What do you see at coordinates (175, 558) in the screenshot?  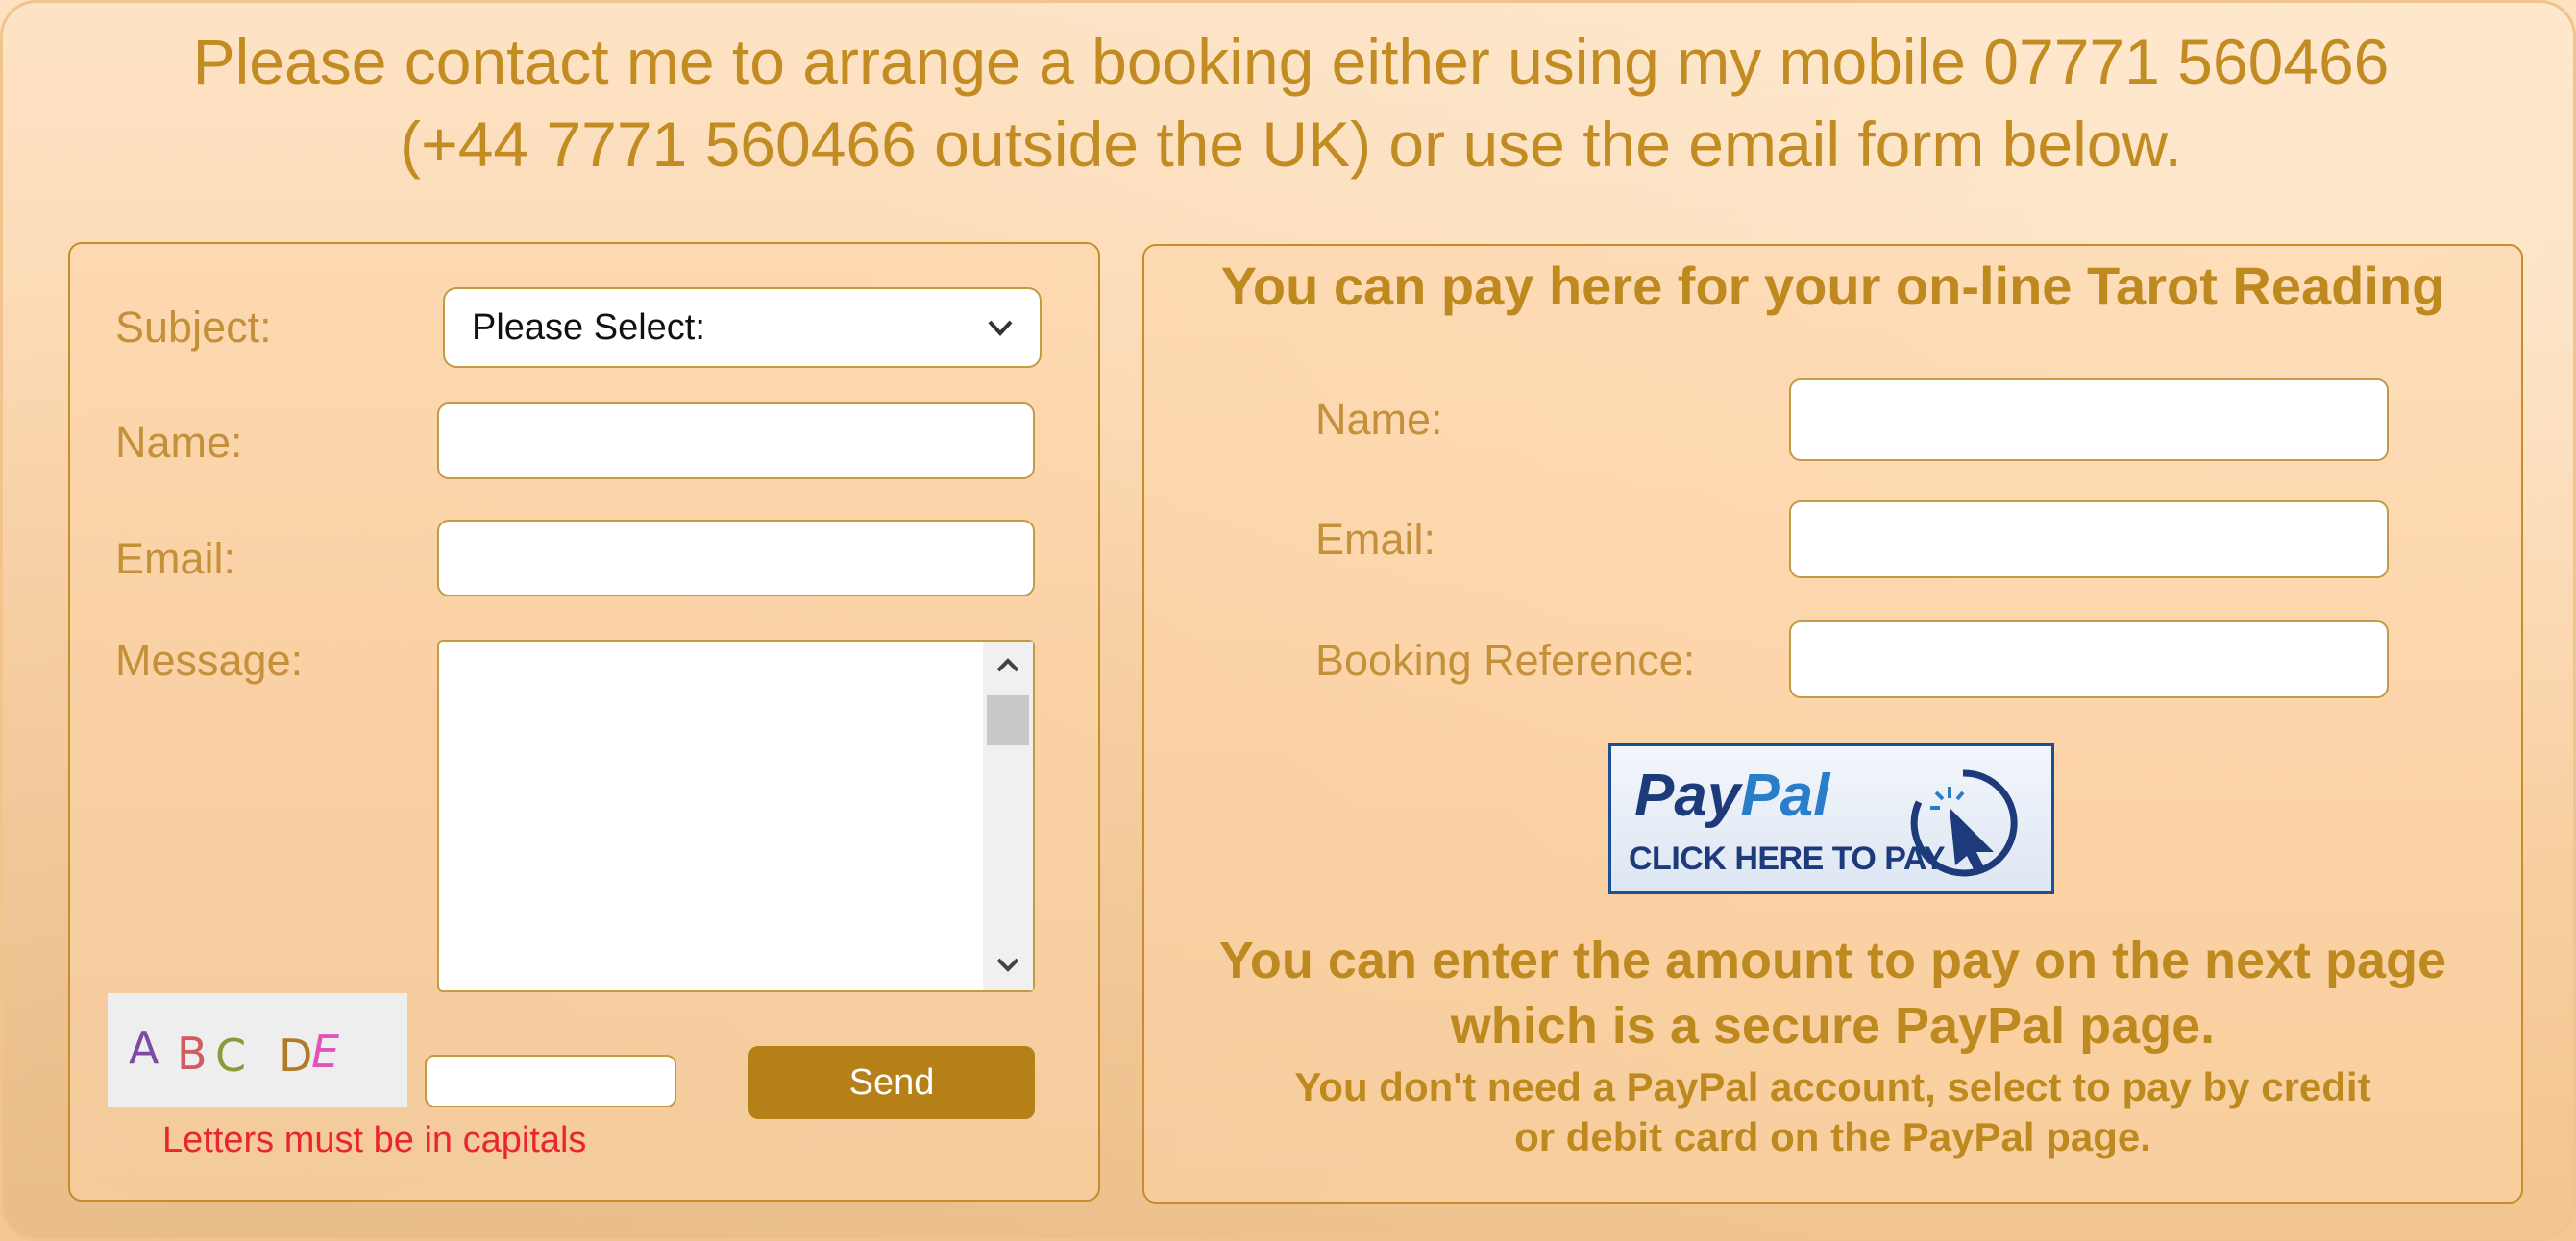 I see `email-label: Email:` at bounding box center [175, 558].